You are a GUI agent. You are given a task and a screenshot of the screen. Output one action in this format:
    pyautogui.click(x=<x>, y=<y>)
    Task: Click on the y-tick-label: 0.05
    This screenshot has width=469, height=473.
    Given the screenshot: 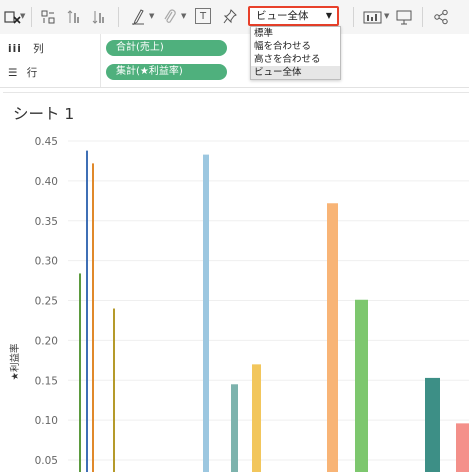 What is the action you would take?
    pyautogui.click(x=46, y=461)
    